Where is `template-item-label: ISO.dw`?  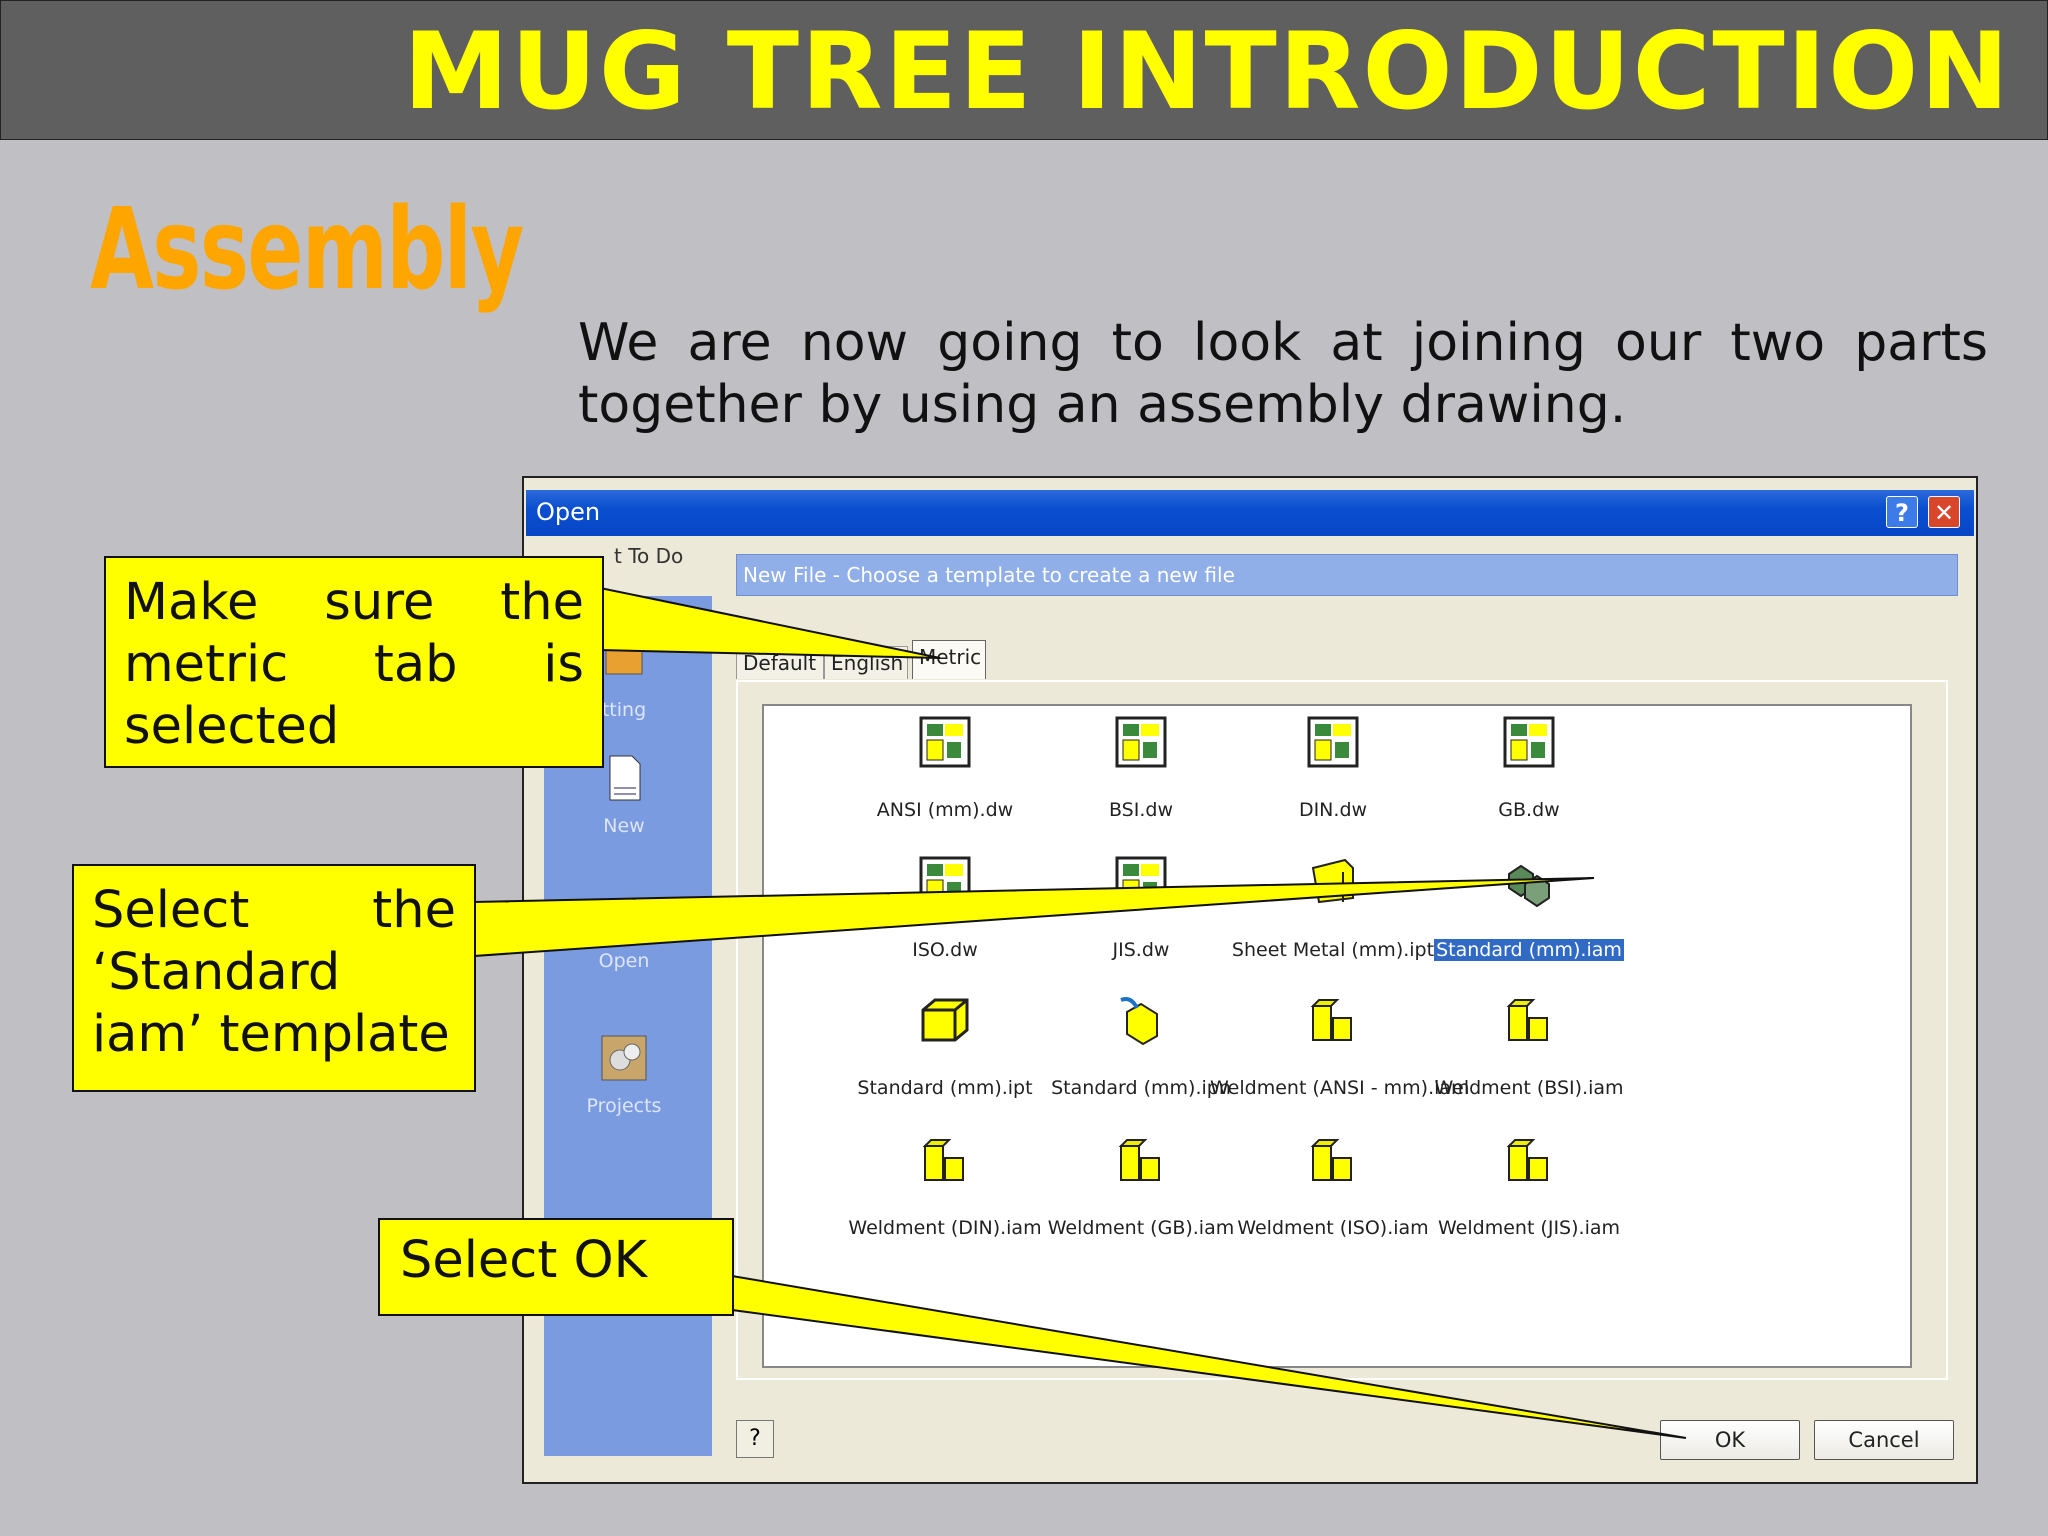
template-item-label: ISO.dw is located at coordinates (945, 950).